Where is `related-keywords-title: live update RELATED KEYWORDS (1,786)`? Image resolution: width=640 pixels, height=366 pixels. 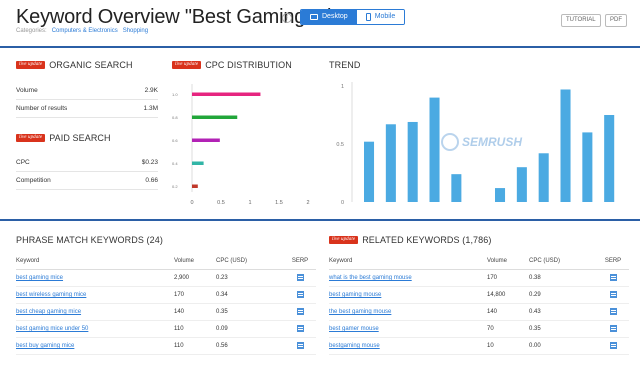
related-keywords-title: live update RELATED KEYWORDS (1,786) is located at coordinates (410, 240).